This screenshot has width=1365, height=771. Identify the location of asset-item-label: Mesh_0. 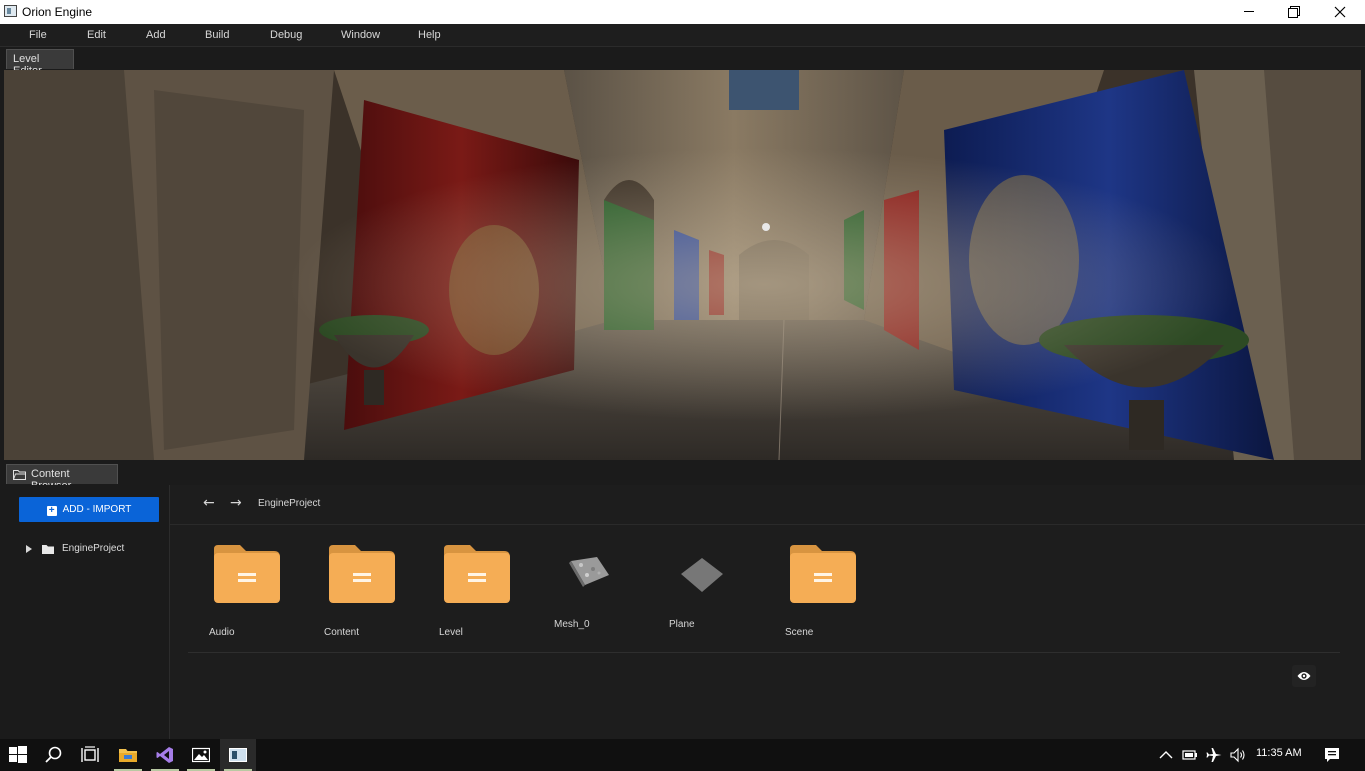
(572, 624).